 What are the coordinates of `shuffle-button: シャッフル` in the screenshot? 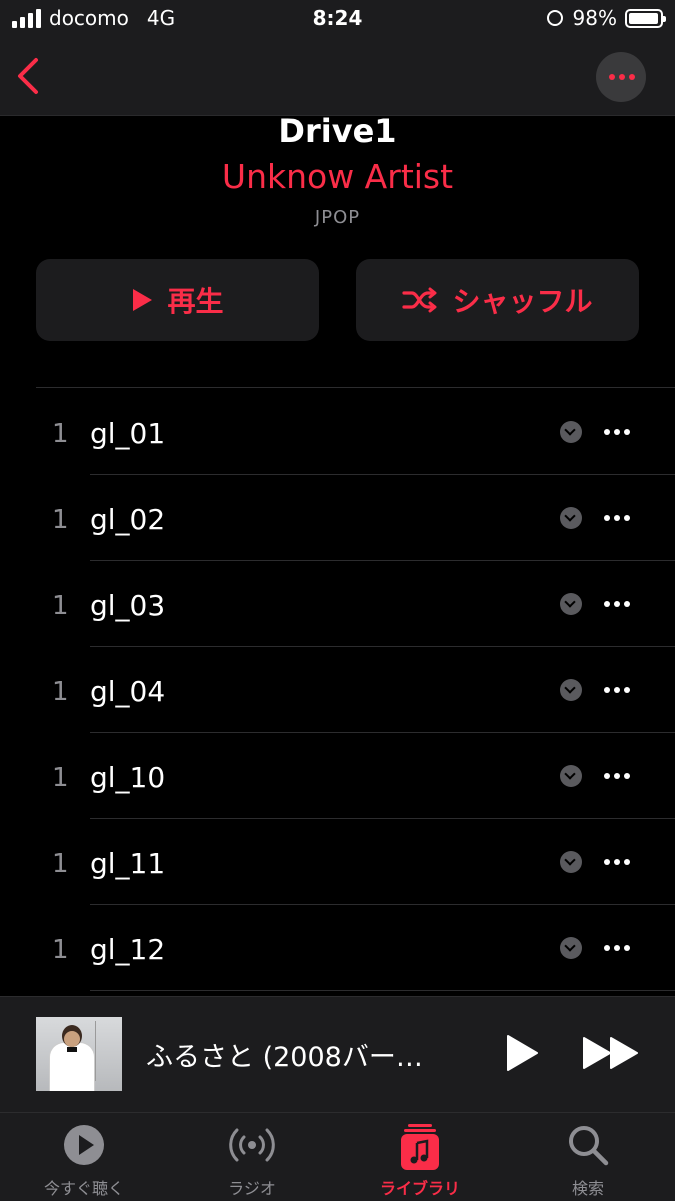 It's located at (497, 300).